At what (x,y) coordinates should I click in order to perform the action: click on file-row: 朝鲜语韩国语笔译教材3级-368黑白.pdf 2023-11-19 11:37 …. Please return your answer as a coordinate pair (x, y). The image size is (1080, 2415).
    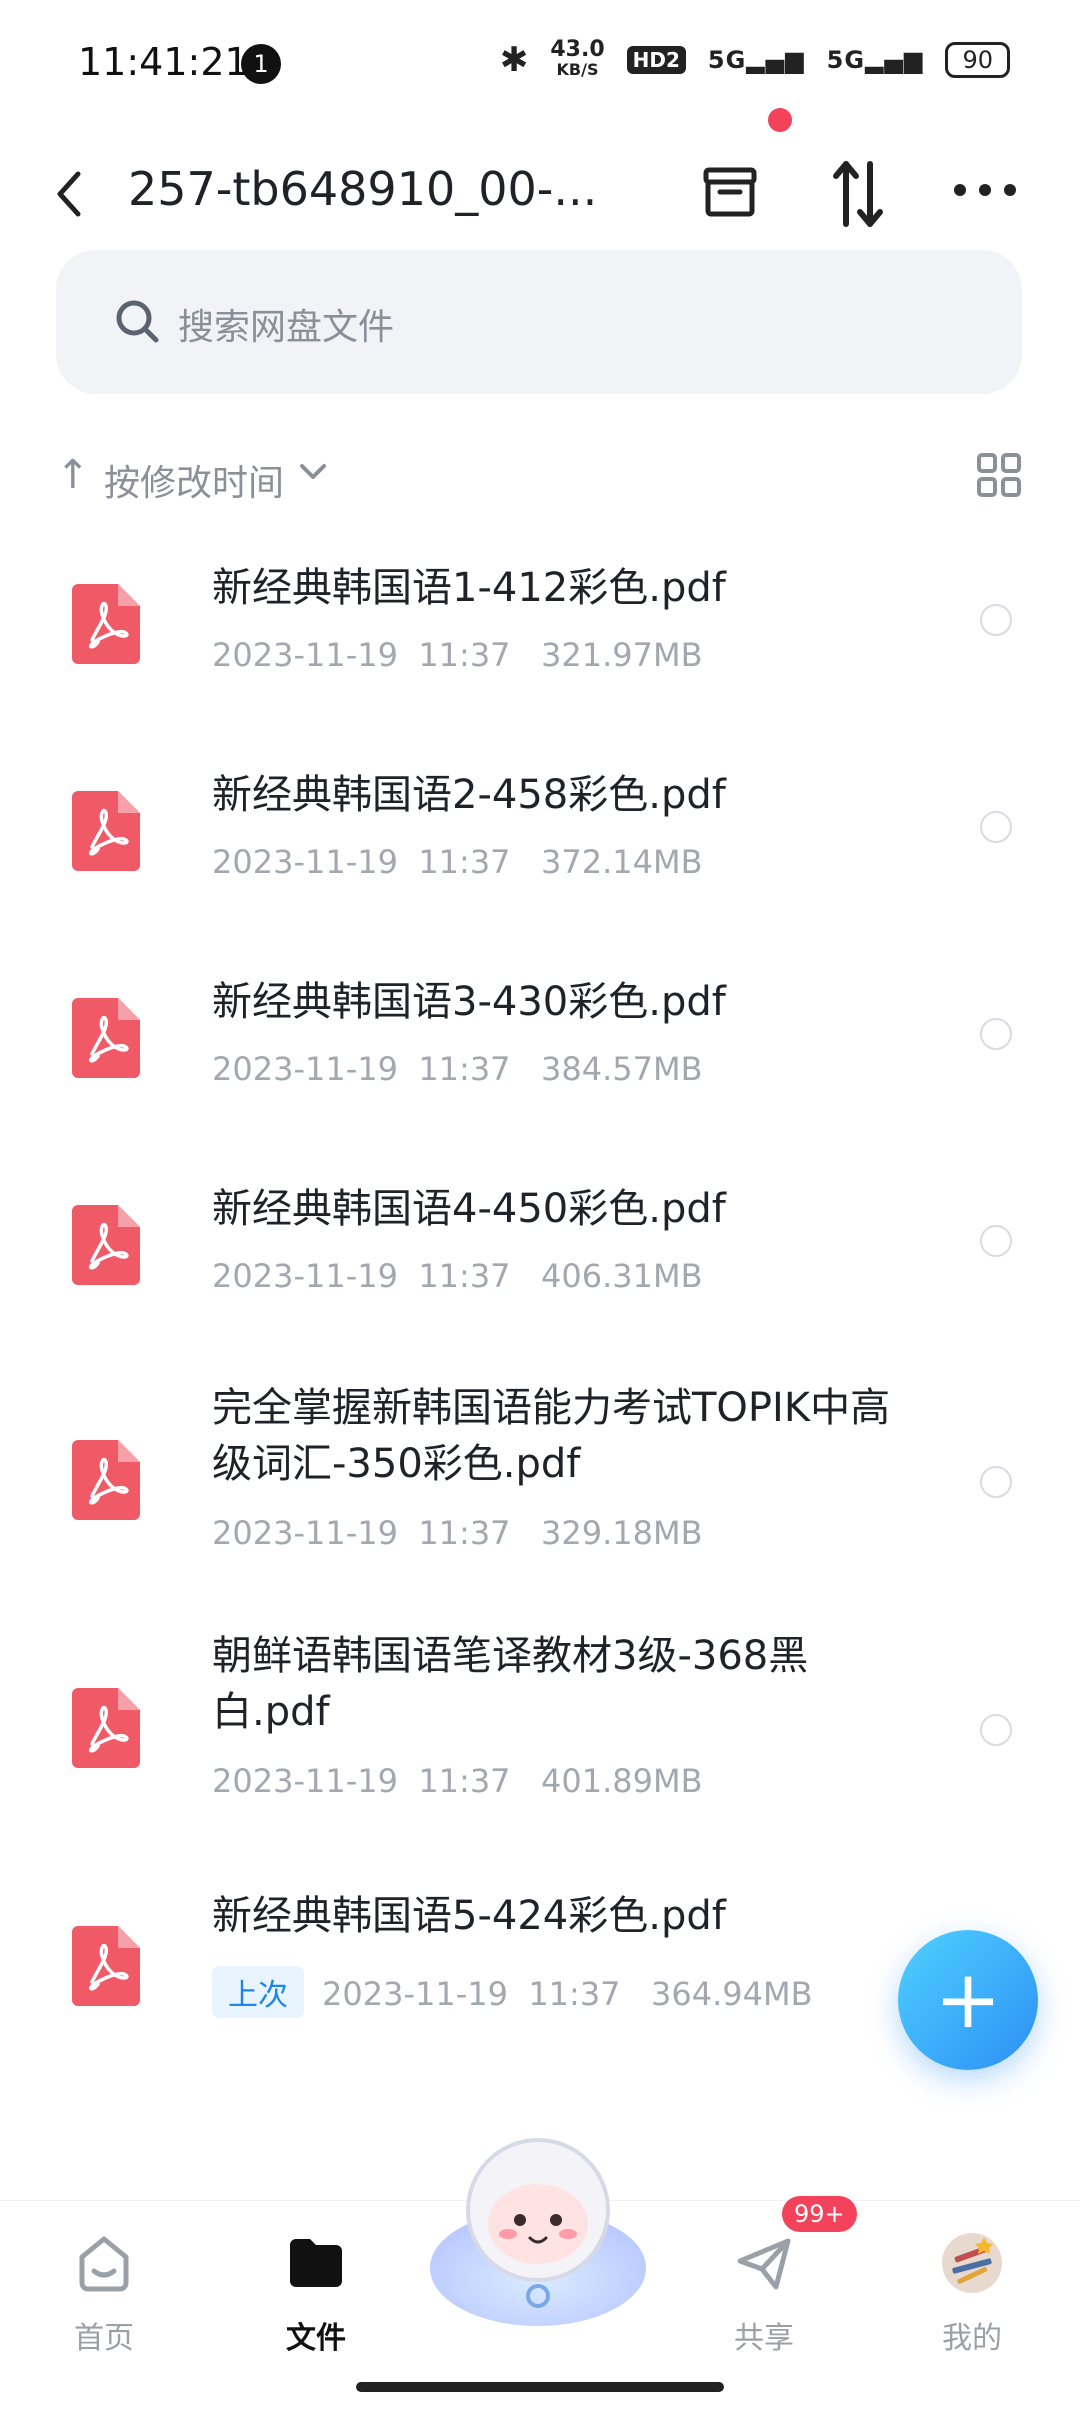
    Looking at the image, I should click on (540, 1738).